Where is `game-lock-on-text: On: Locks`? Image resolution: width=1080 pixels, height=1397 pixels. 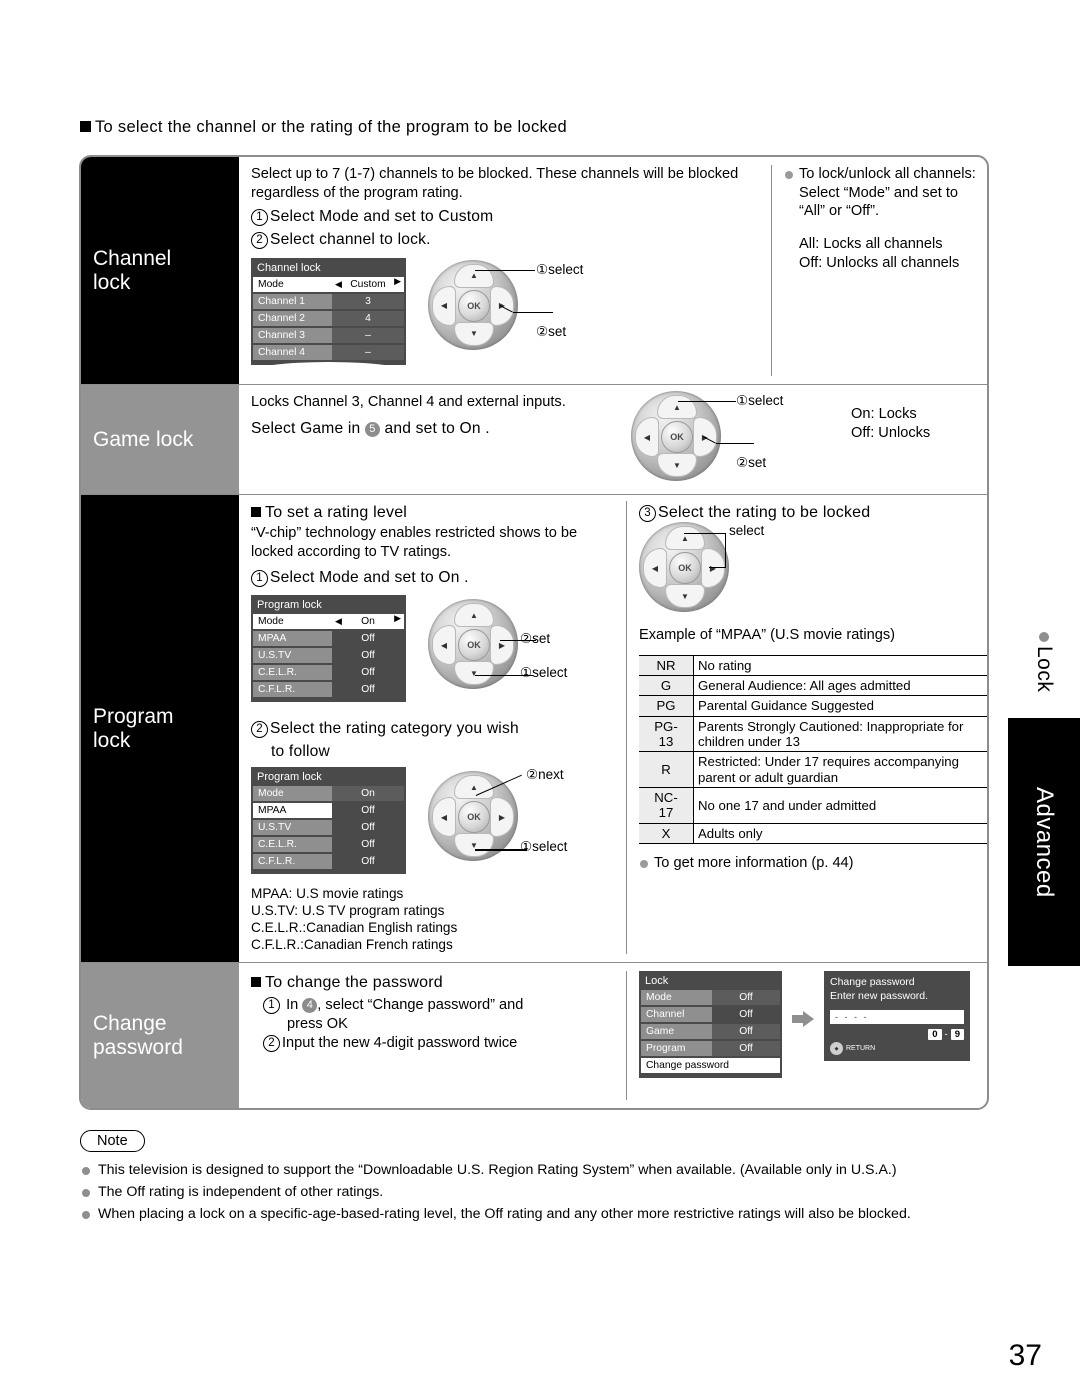 game-lock-on-text: On: Locks is located at coordinates (884, 414).